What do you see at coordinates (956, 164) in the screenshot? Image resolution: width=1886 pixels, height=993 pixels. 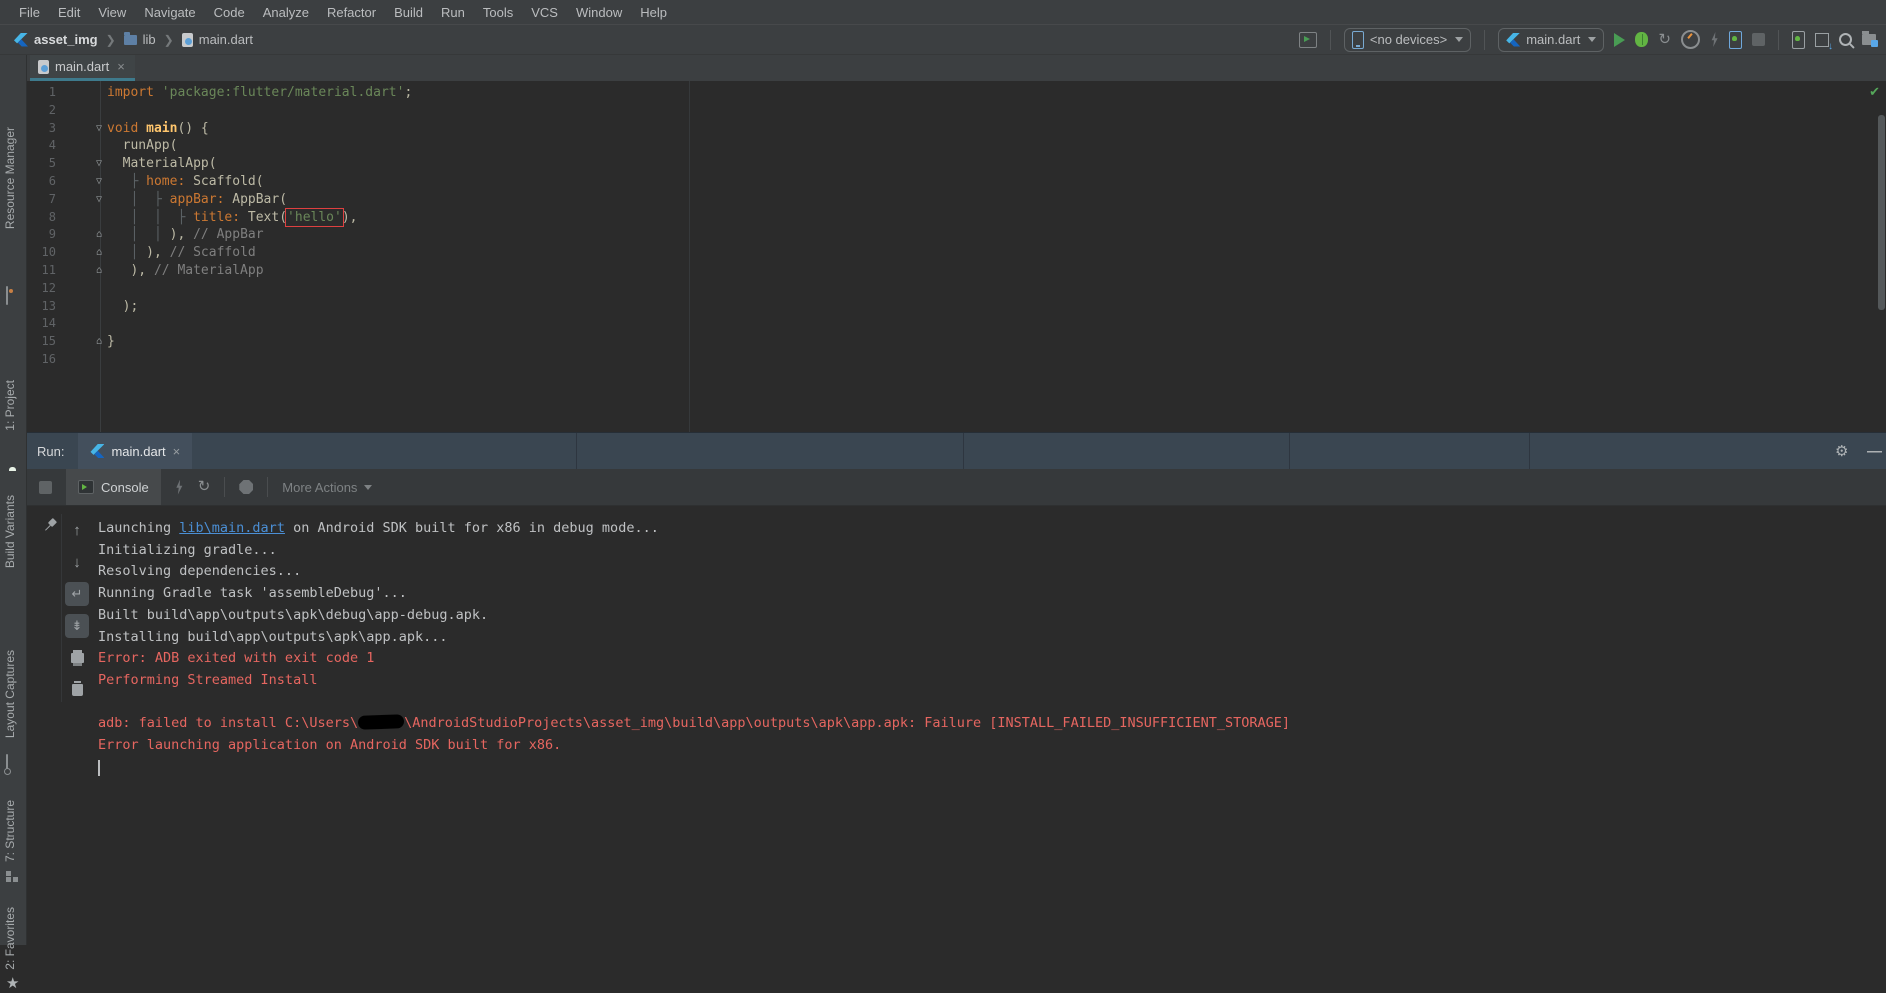 I see `code-line: 5 ▽ MaterialApp(` at bounding box center [956, 164].